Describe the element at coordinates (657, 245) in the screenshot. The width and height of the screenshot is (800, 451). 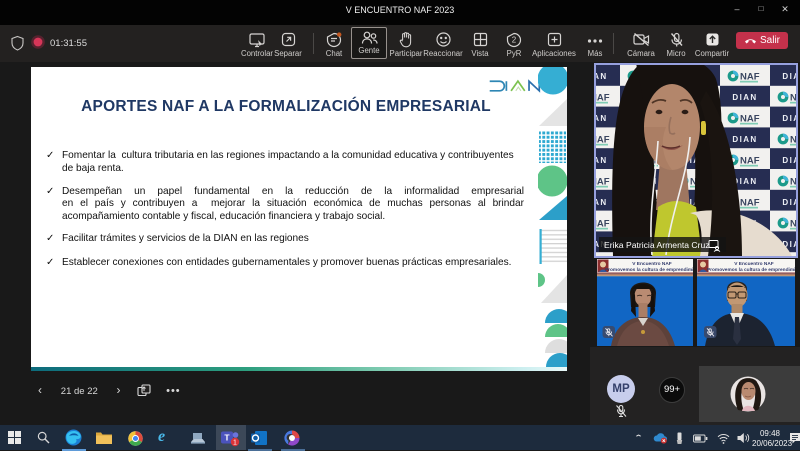
I see `svg-text: Erika Patricia Armenta Cruz` at that location.